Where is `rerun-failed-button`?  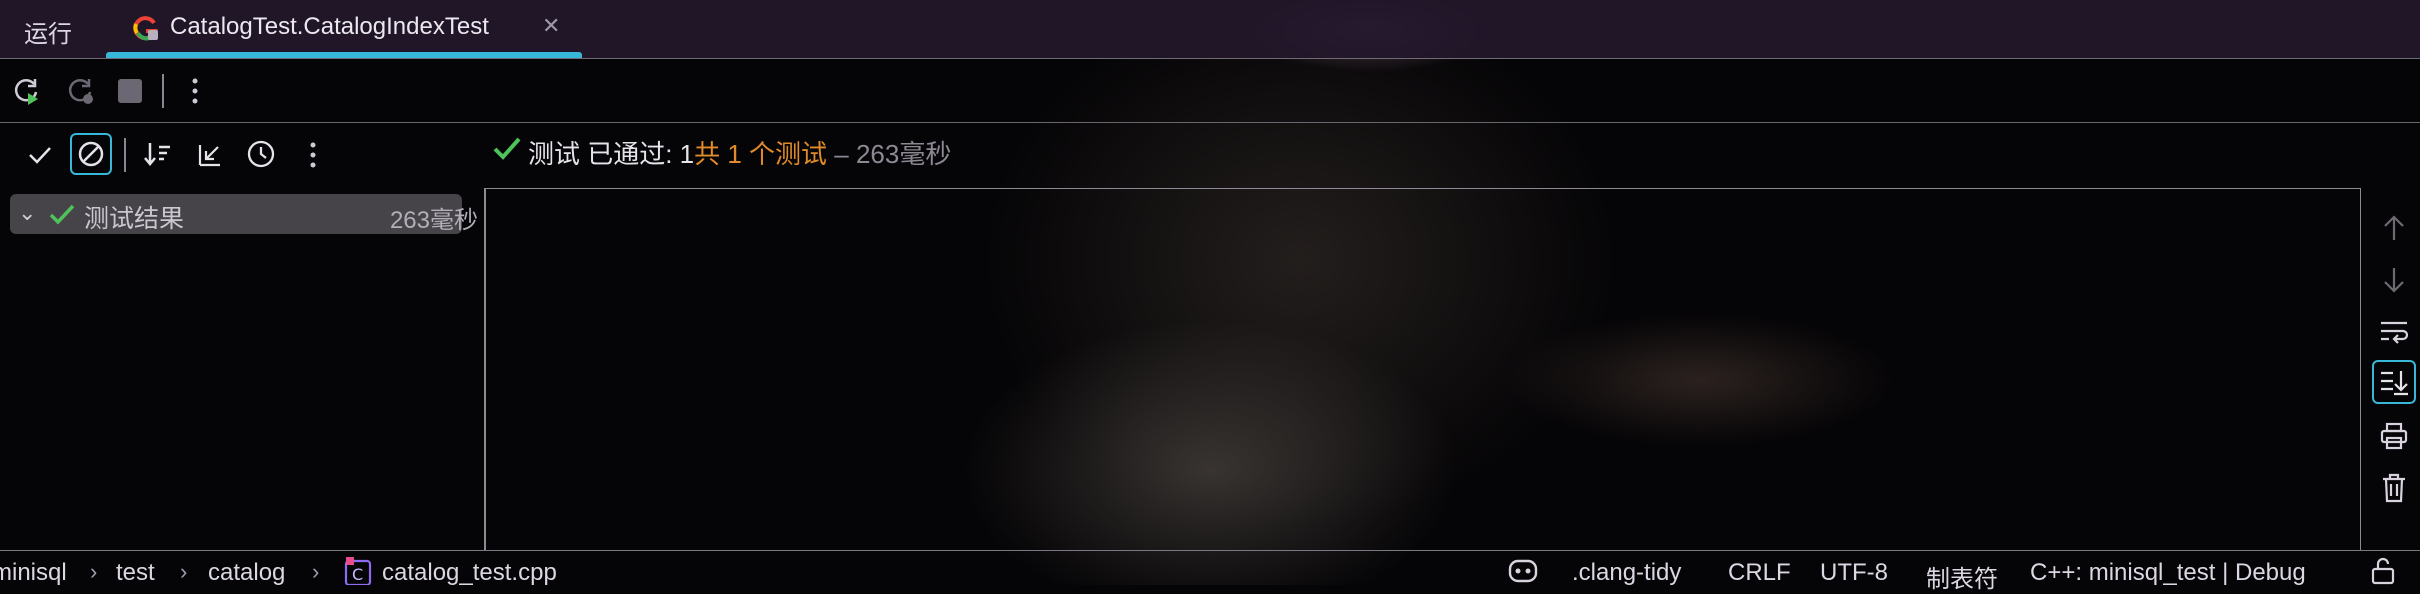 rerun-failed-button is located at coordinates (80, 91).